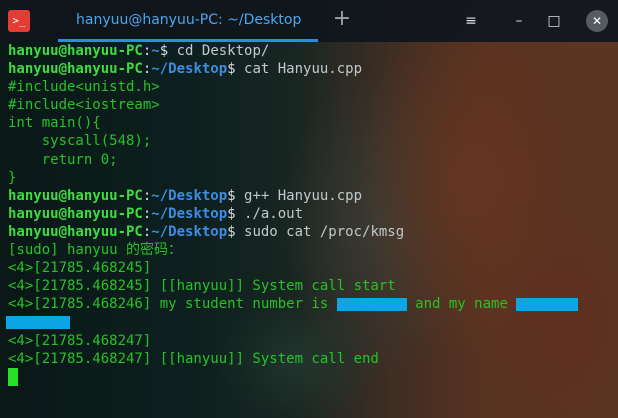 The image size is (618, 418). Describe the element at coordinates (63, 159) in the screenshot. I see `code-line: return 0;` at that location.